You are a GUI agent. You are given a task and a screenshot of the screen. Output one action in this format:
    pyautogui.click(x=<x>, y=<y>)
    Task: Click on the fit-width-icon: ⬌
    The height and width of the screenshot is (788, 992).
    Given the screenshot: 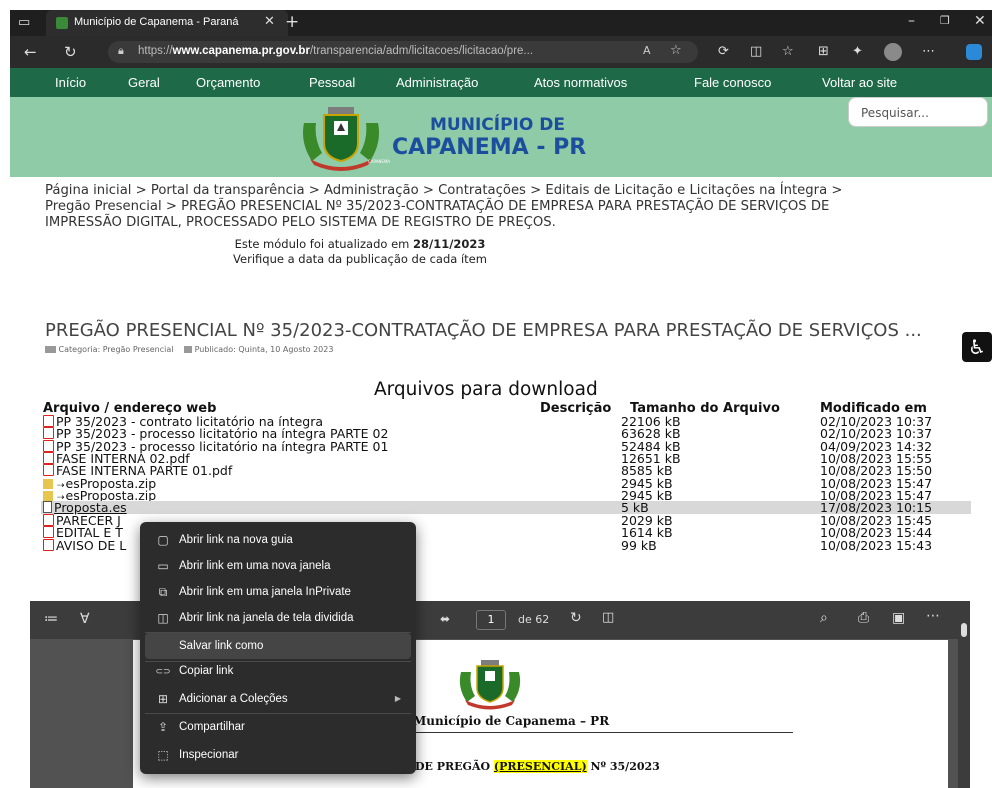 What is the action you would take?
    pyautogui.click(x=445, y=619)
    